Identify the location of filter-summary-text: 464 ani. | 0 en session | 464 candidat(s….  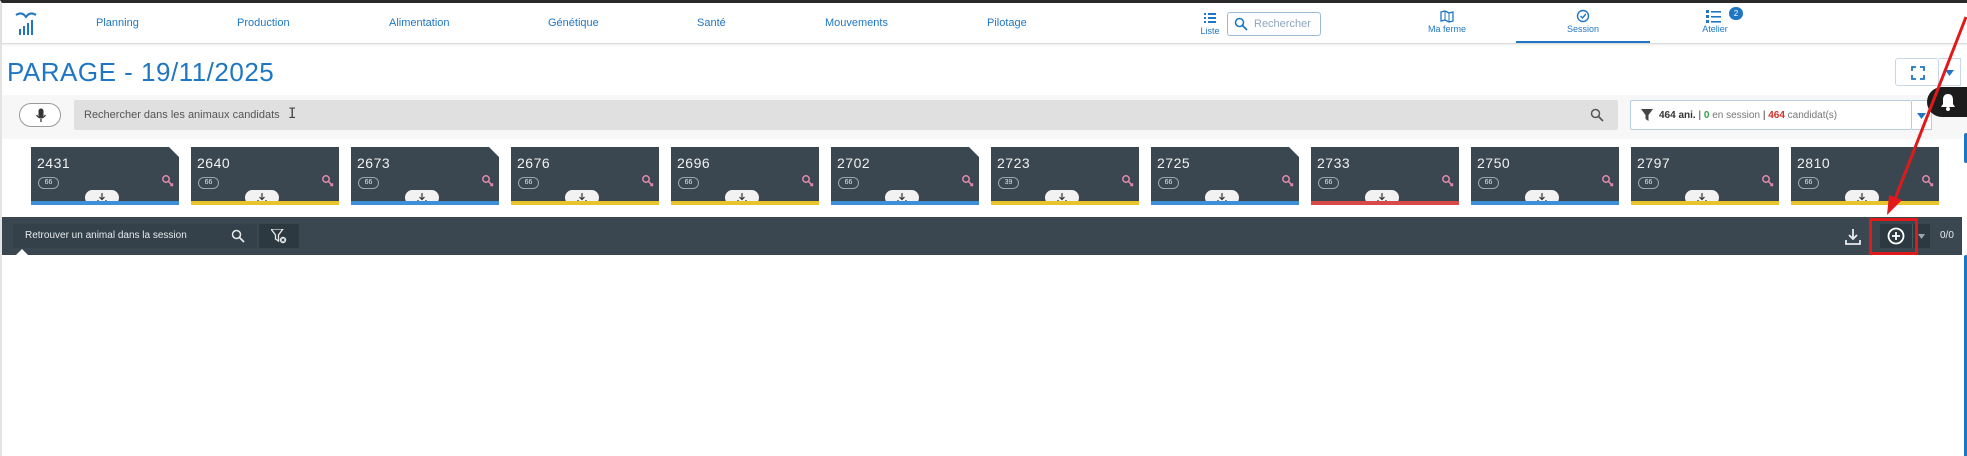
(1748, 115).